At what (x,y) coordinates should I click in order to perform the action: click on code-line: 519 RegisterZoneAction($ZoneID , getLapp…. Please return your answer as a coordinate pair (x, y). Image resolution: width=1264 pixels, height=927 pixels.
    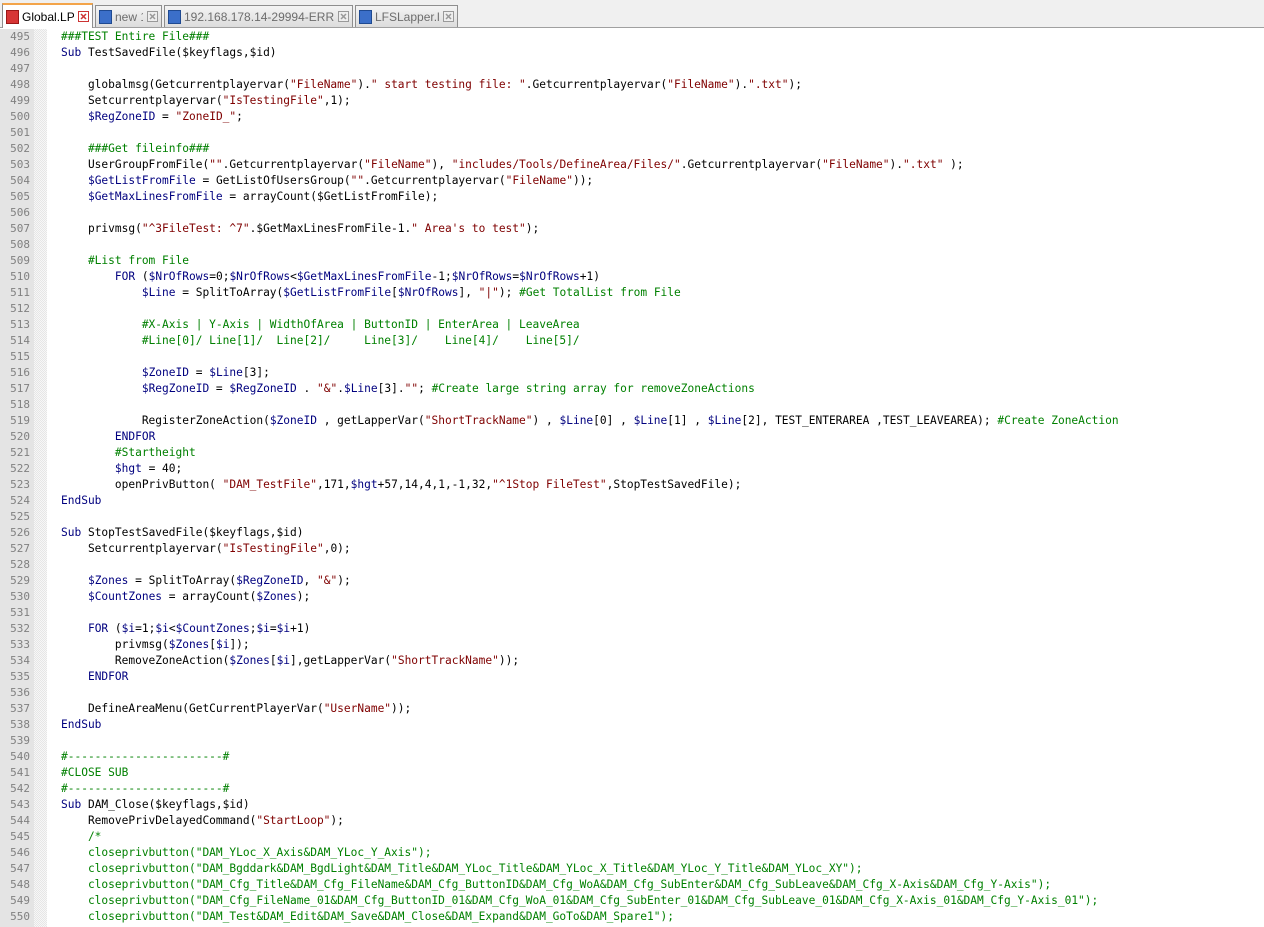
    Looking at the image, I should click on (632, 421).